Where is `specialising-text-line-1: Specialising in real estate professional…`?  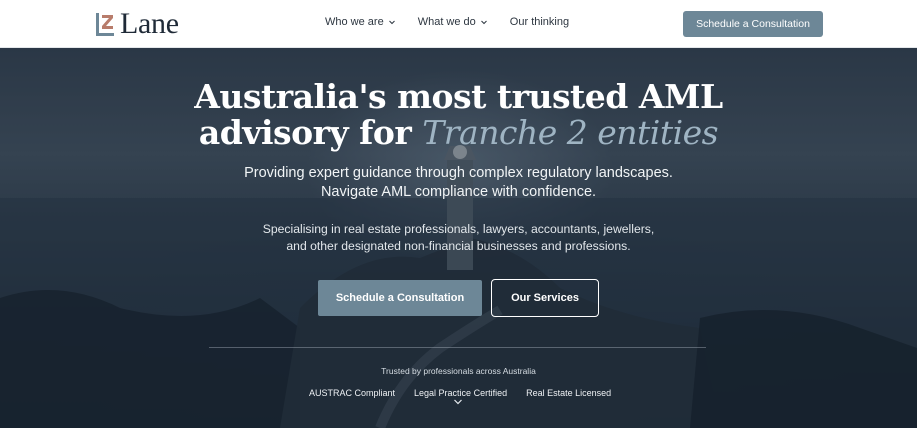
specialising-text-line-1: Specialising in real estate professional… is located at coordinates (458, 229).